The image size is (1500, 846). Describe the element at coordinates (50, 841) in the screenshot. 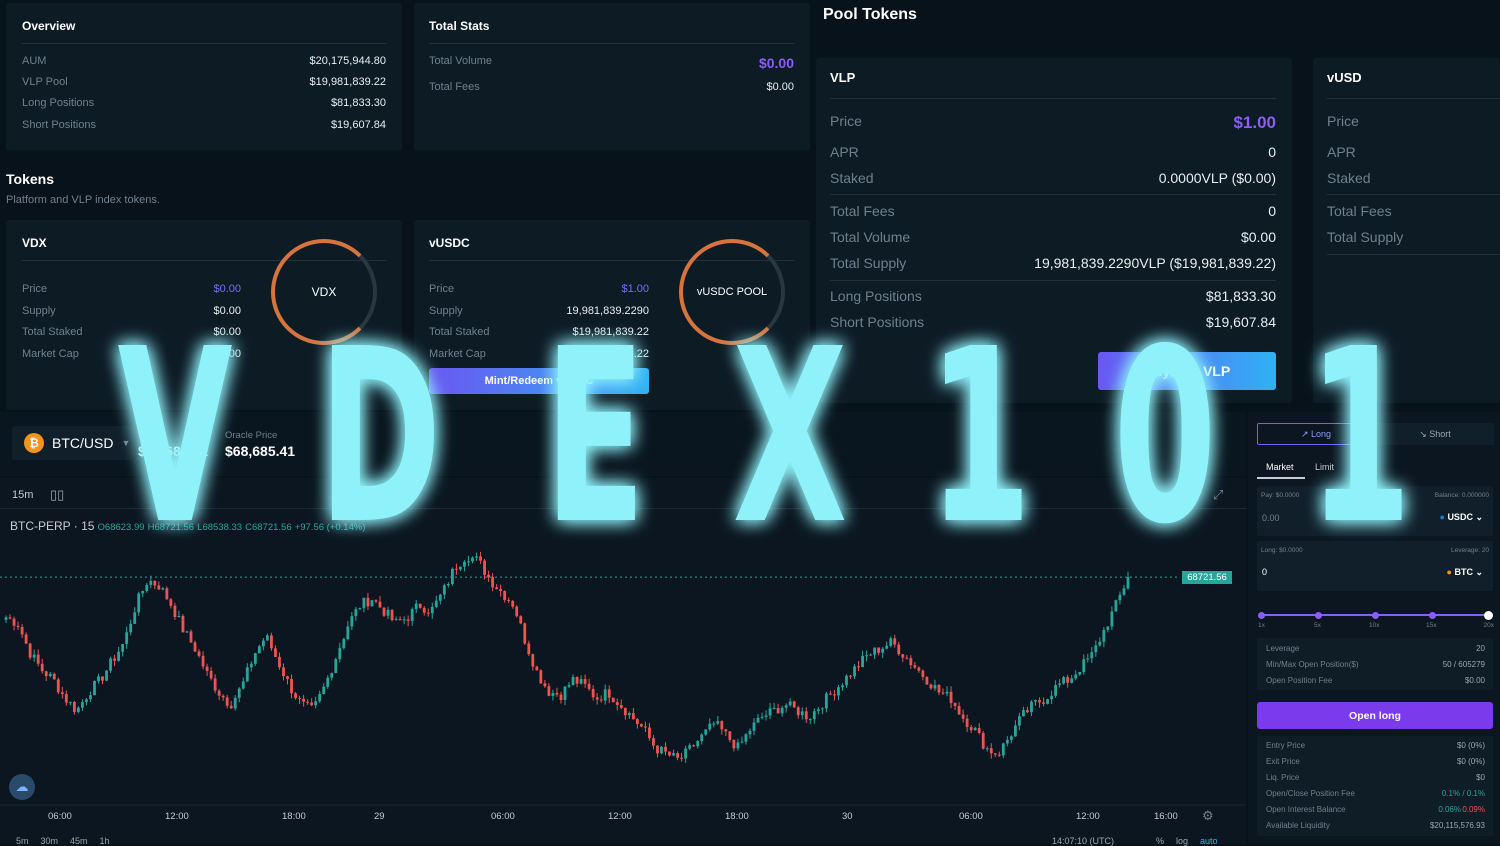

I see `range-30m: 30m` at that location.